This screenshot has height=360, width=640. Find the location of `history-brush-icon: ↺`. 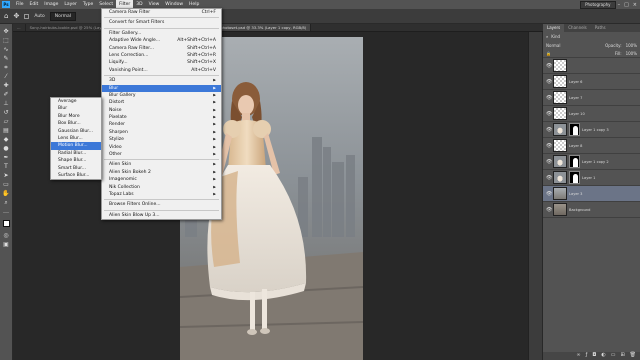

history-brush-icon: ↺ is located at coordinates (6, 113).